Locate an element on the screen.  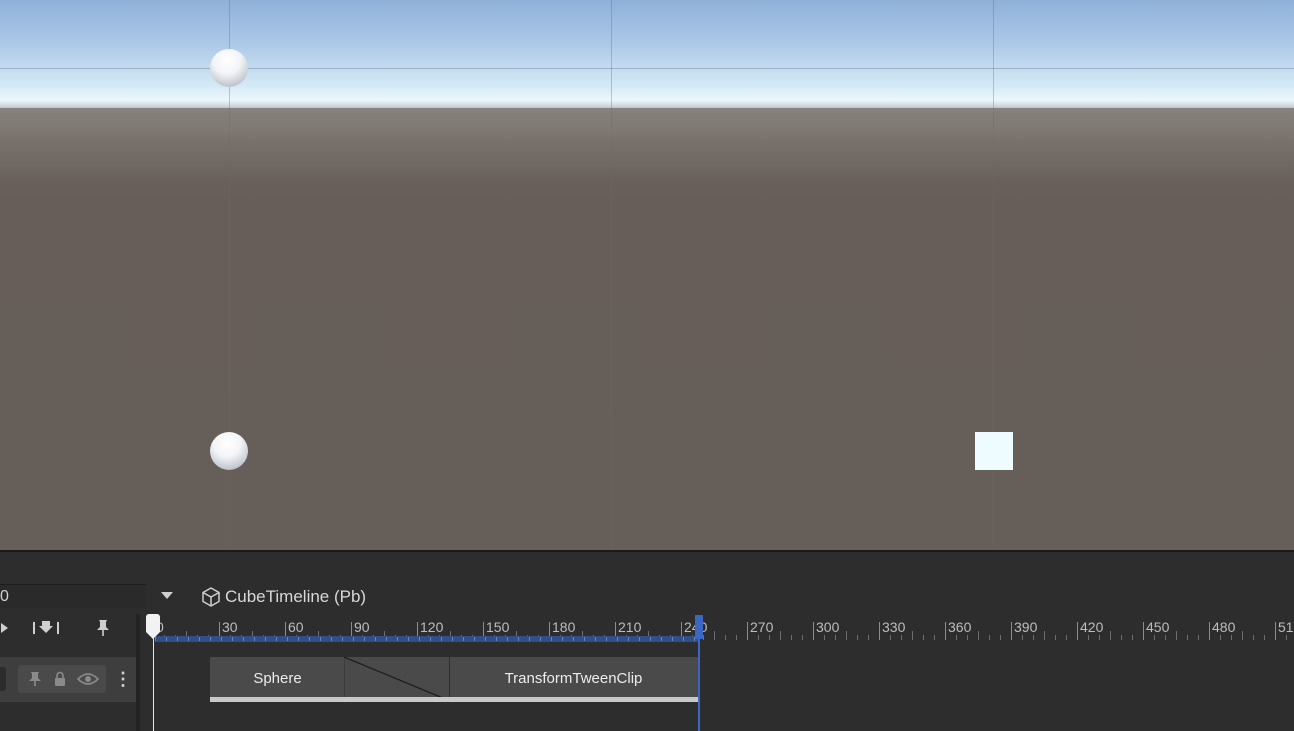
clip-label: Sphere is located at coordinates (277, 678).